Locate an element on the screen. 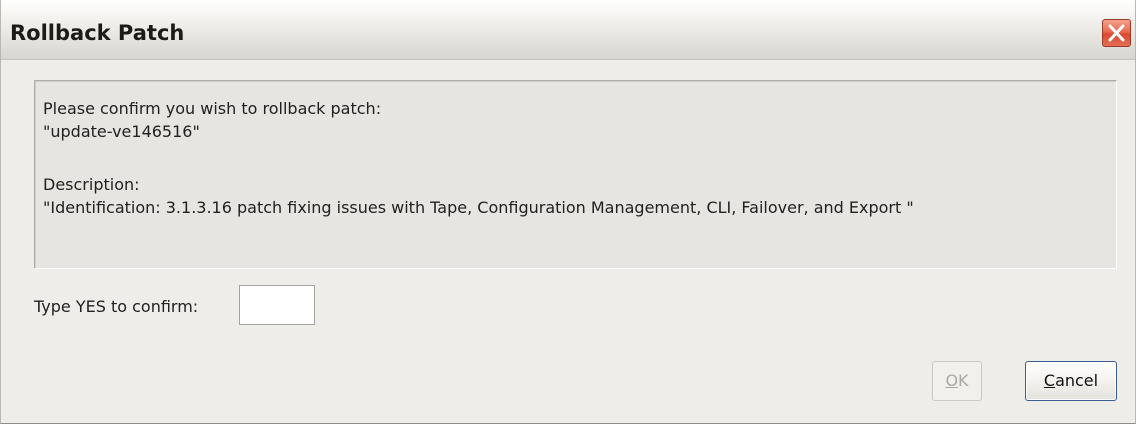 The image size is (1138, 434). close-button is located at coordinates (1116, 33).